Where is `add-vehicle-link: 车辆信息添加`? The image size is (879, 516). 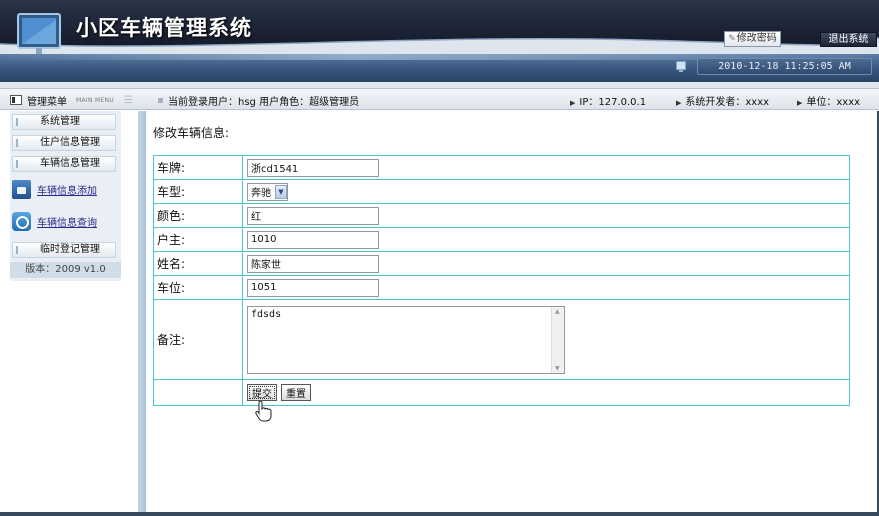 add-vehicle-link: 车辆信息添加 is located at coordinates (67, 189).